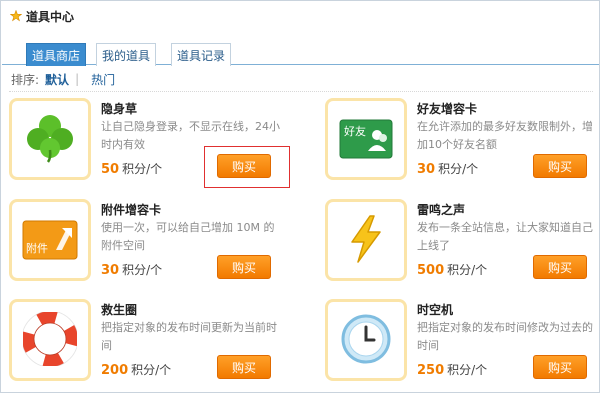 This screenshot has height=393, width=600. I want to click on item-price: 50 积分/个, so click(132, 169).